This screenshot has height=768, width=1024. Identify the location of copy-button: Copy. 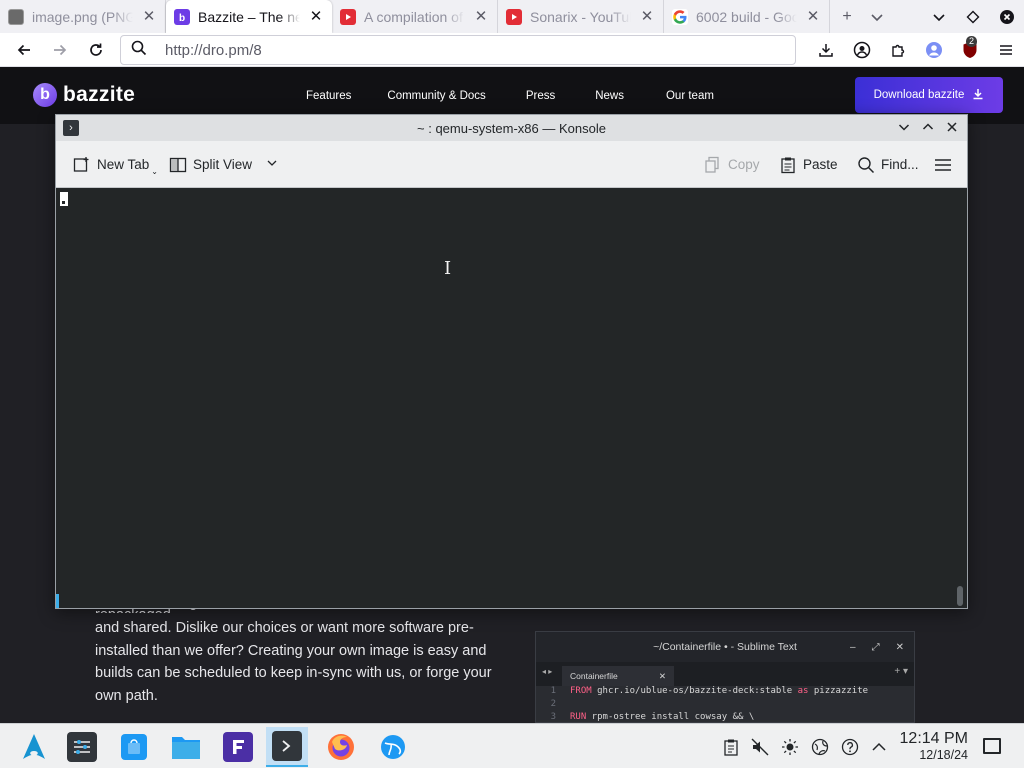
(732, 164).